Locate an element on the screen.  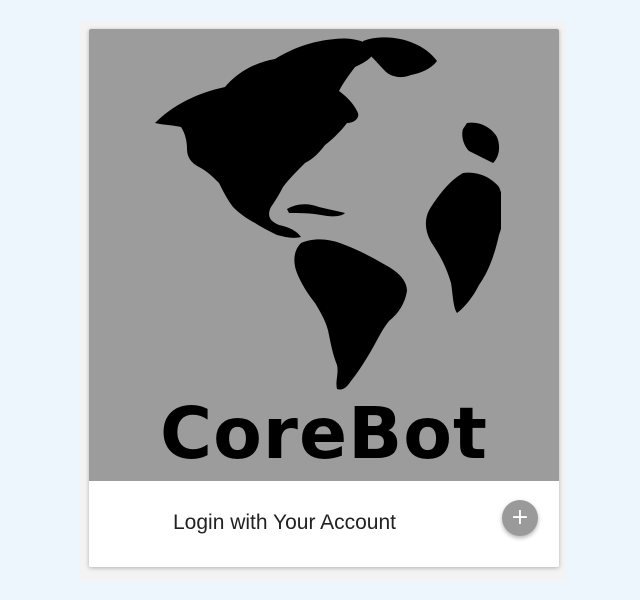
plus-icon: + is located at coordinates (520, 517).